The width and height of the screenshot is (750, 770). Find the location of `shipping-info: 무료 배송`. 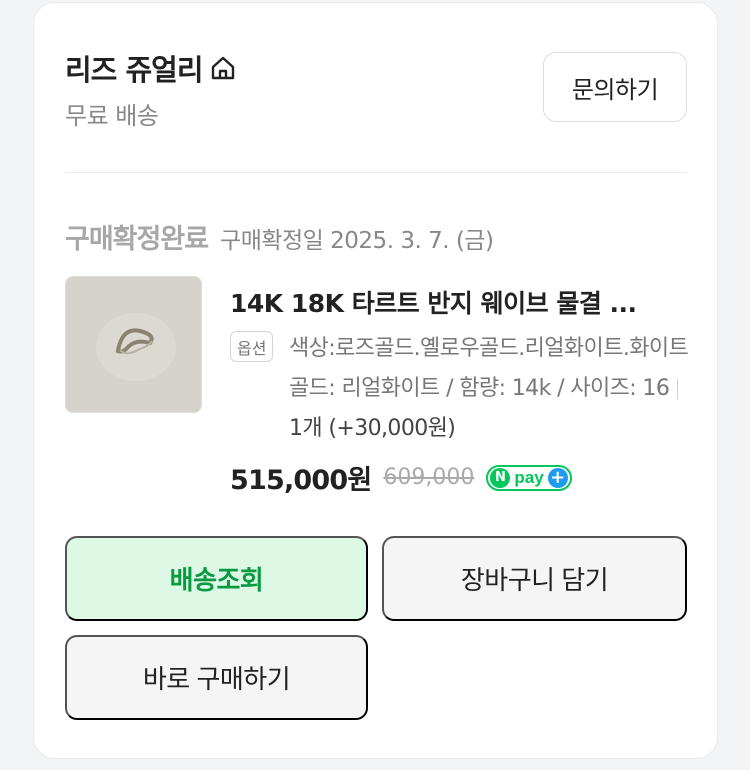

shipping-info: 무료 배송 is located at coordinates (112, 116).